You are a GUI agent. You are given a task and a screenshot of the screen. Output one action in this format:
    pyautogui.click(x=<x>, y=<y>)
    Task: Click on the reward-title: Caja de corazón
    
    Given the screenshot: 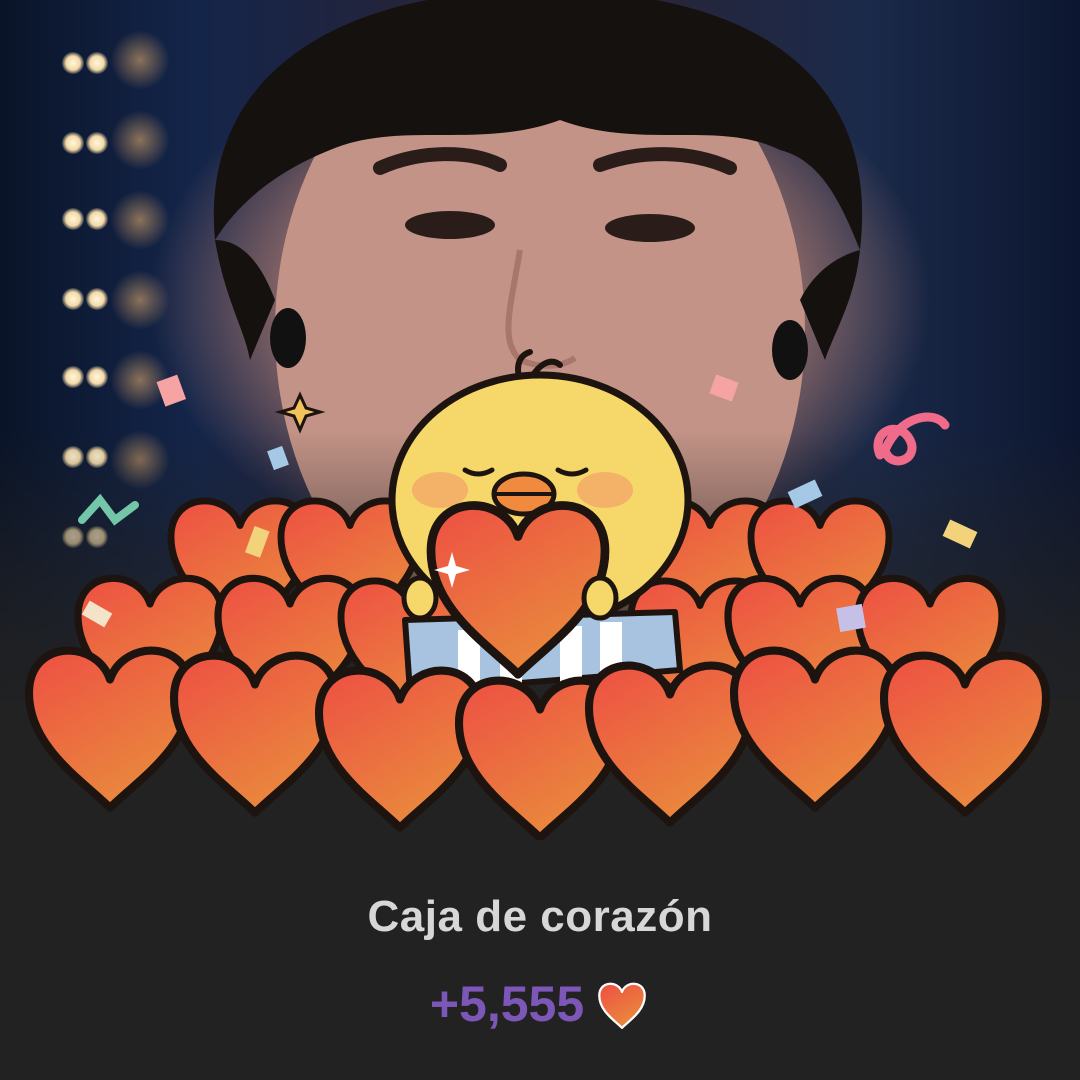 What is the action you would take?
    pyautogui.click(x=540, y=916)
    